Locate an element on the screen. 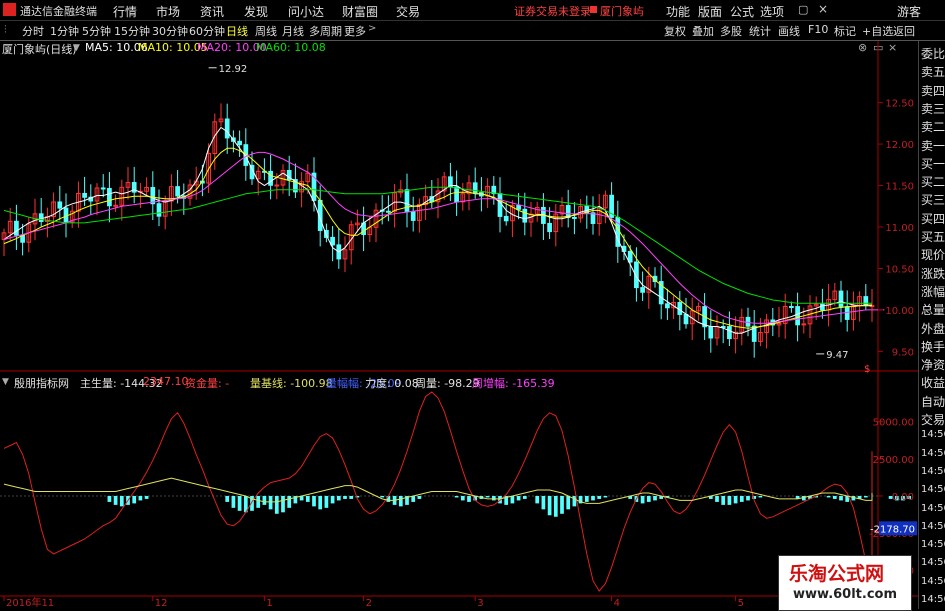 This screenshot has height=611, width=945. side-item: 交易 is located at coordinates (933, 419).